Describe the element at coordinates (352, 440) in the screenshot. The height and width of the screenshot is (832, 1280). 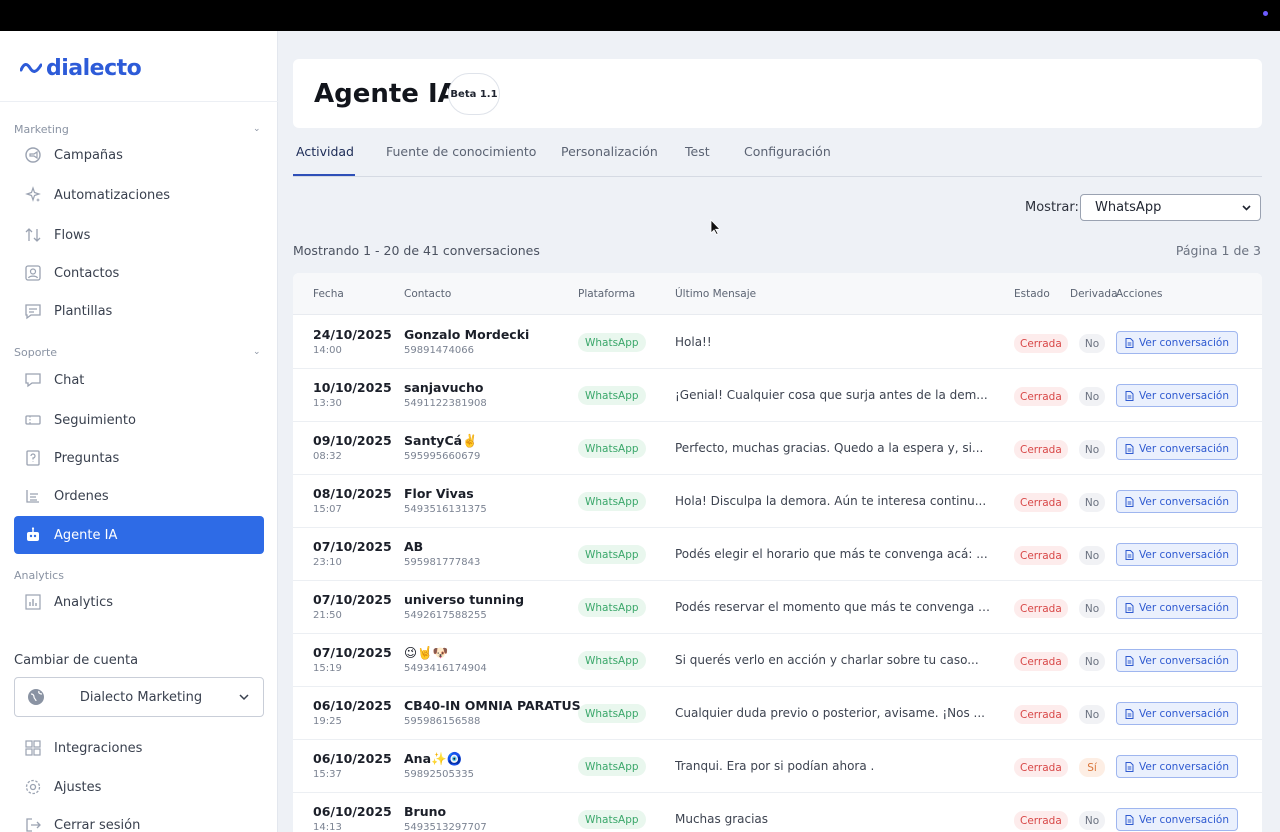
I see `row-date: 09/10/2025` at that location.